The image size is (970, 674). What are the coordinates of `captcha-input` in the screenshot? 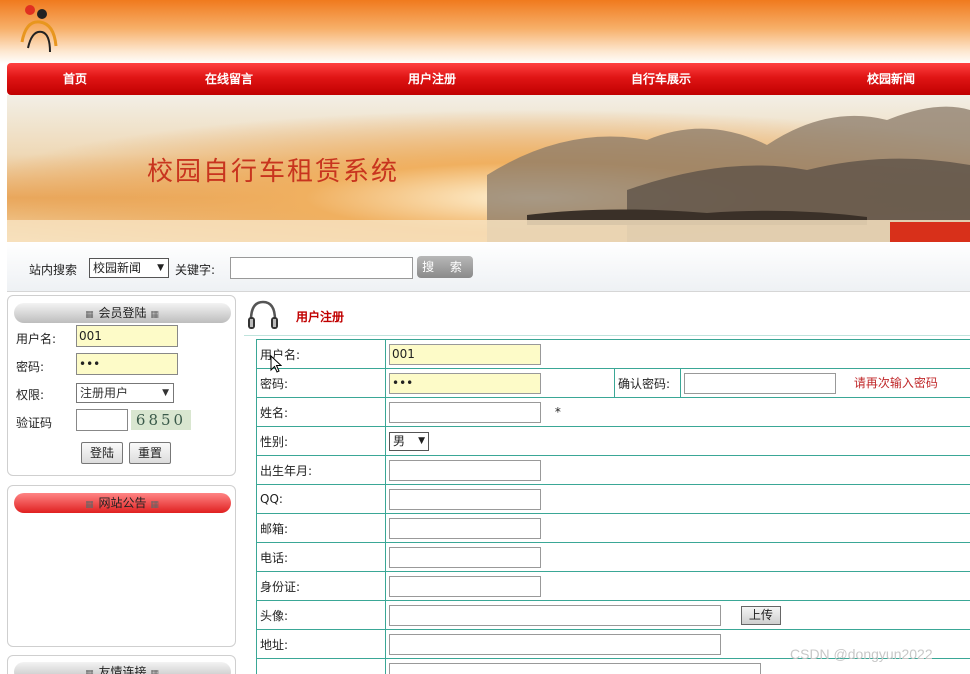 It's located at (102, 420).